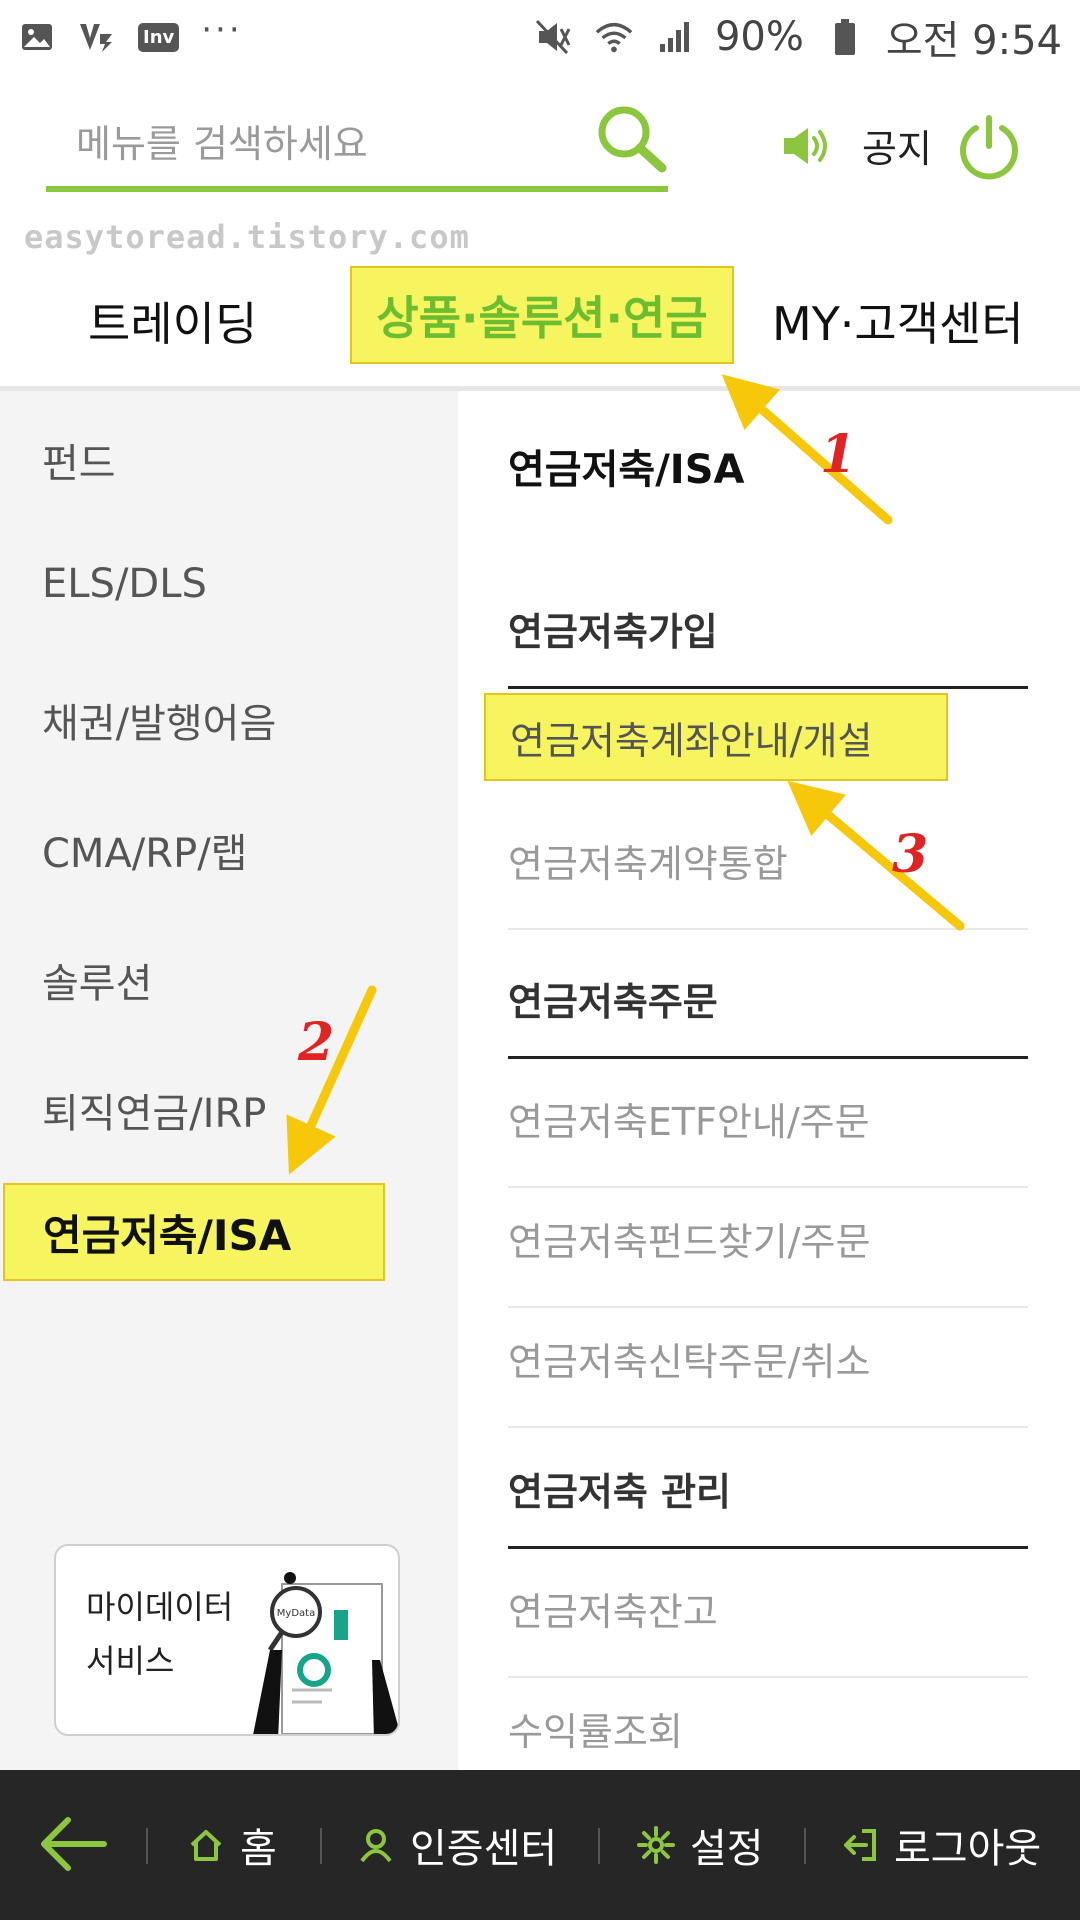  I want to click on gallery-icon, so click(37, 37).